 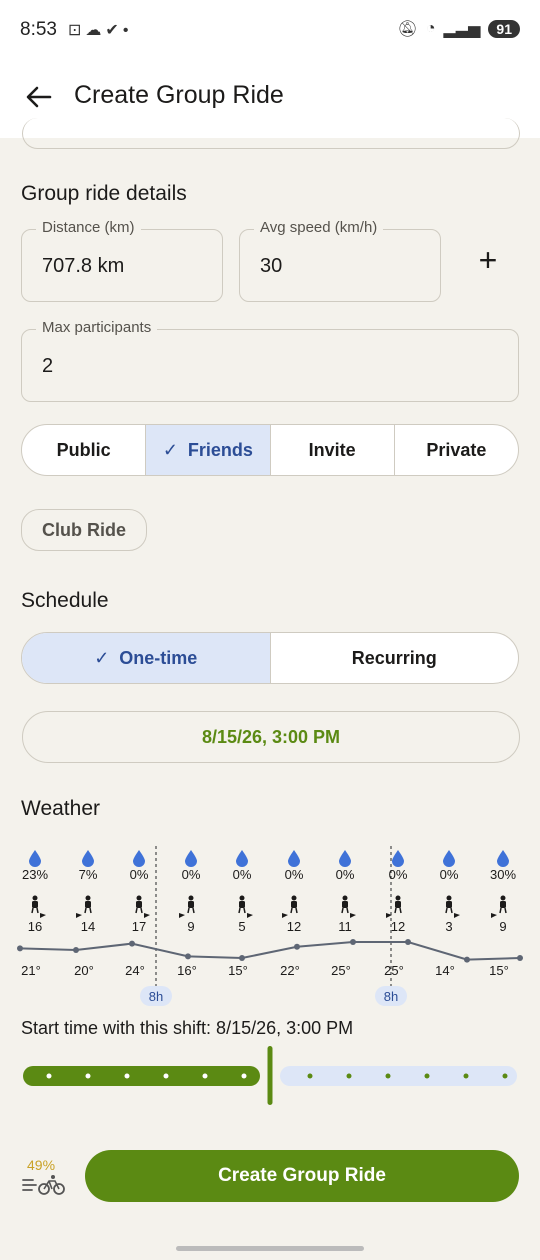 I want to click on status-bar: 8:53 ⊡☁✔• 🔕︎ ◔ ▂▃▅ 91, so click(x=270, y=30).